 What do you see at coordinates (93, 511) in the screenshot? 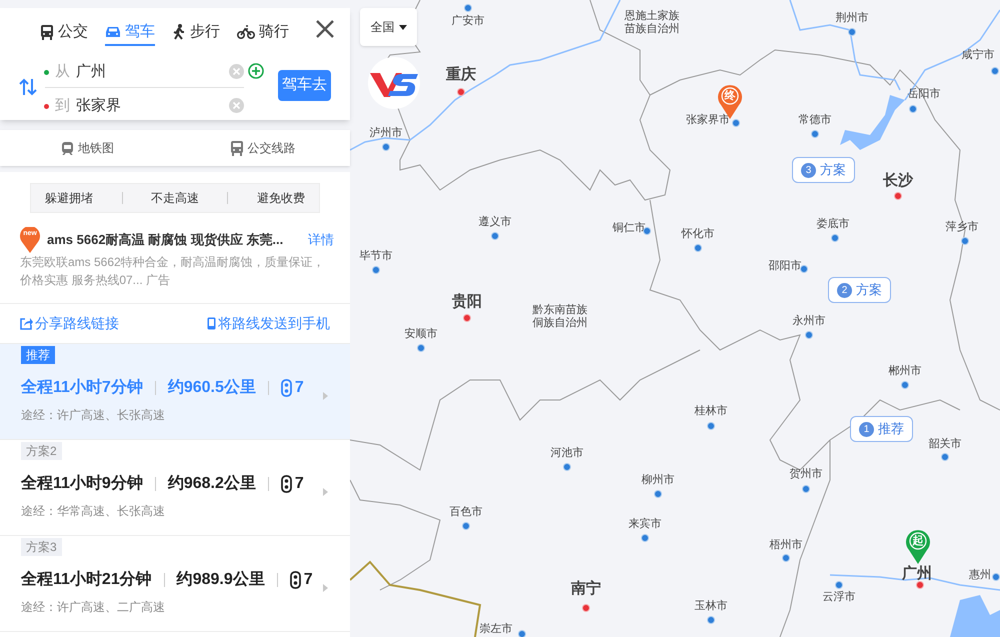
I see `route-via: 途经：华常高速、长张高速` at bounding box center [93, 511].